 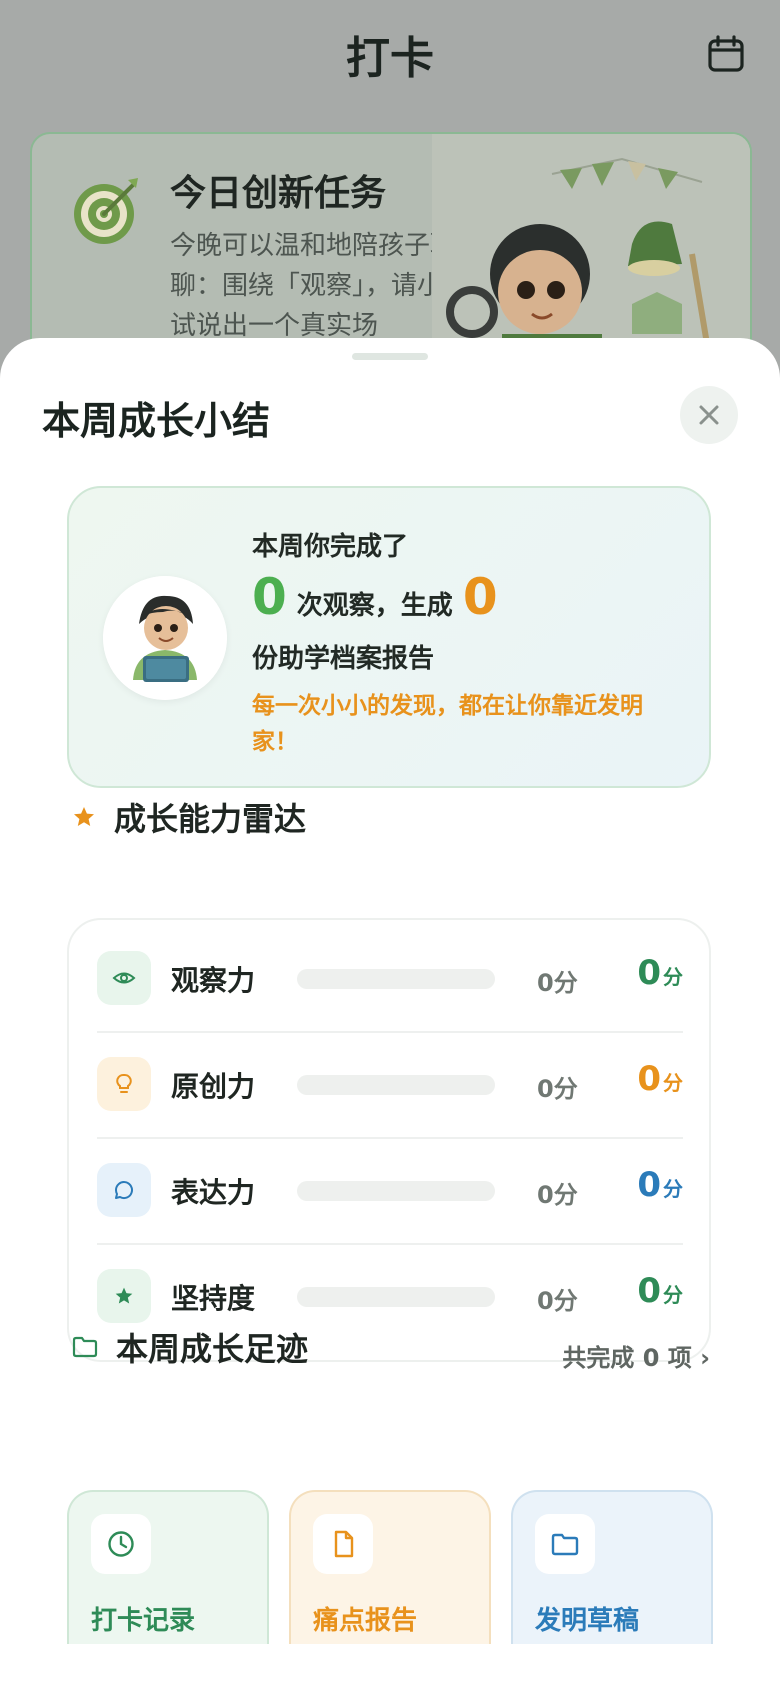 What do you see at coordinates (390, 1580) in the screenshot?
I see `tile-pain-point-report: 痛点报告` at bounding box center [390, 1580].